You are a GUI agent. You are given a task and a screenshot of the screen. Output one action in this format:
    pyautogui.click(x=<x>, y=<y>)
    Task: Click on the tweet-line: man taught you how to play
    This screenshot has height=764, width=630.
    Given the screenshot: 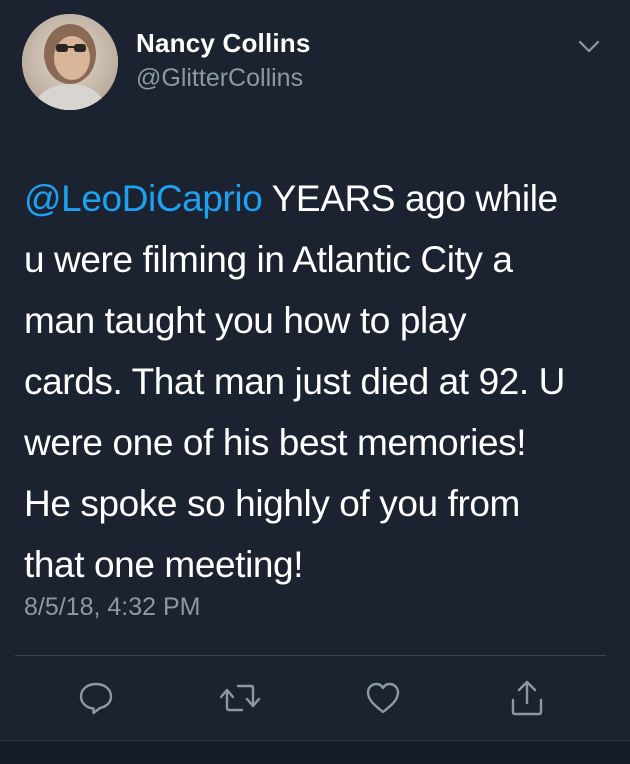 What is the action you would take?
    pyautogui.click(x=245, y=320)
    